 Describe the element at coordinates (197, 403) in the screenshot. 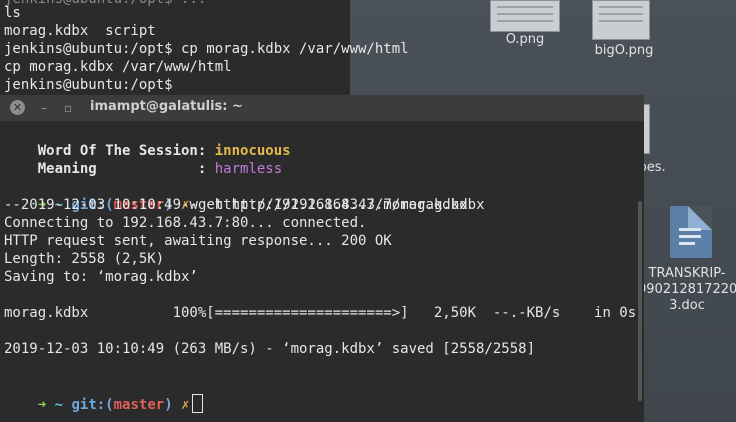

I see `text-cursor` at that location.